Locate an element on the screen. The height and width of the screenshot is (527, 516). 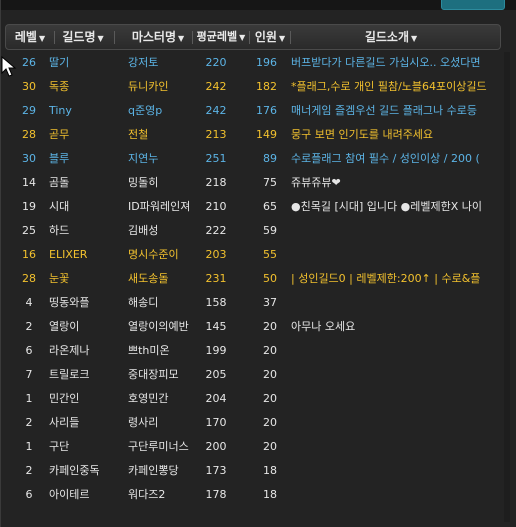
cell-members: 75 is located at coordinates (270, 182).